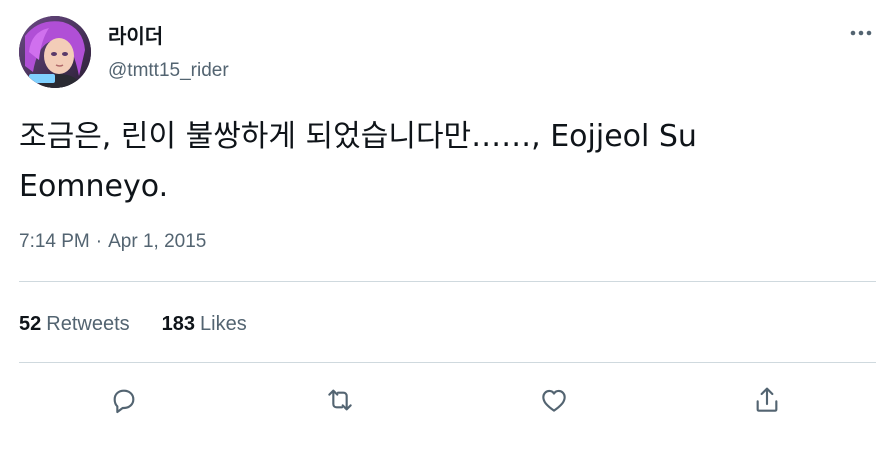  I want to click on share-button, so click(767, 400).